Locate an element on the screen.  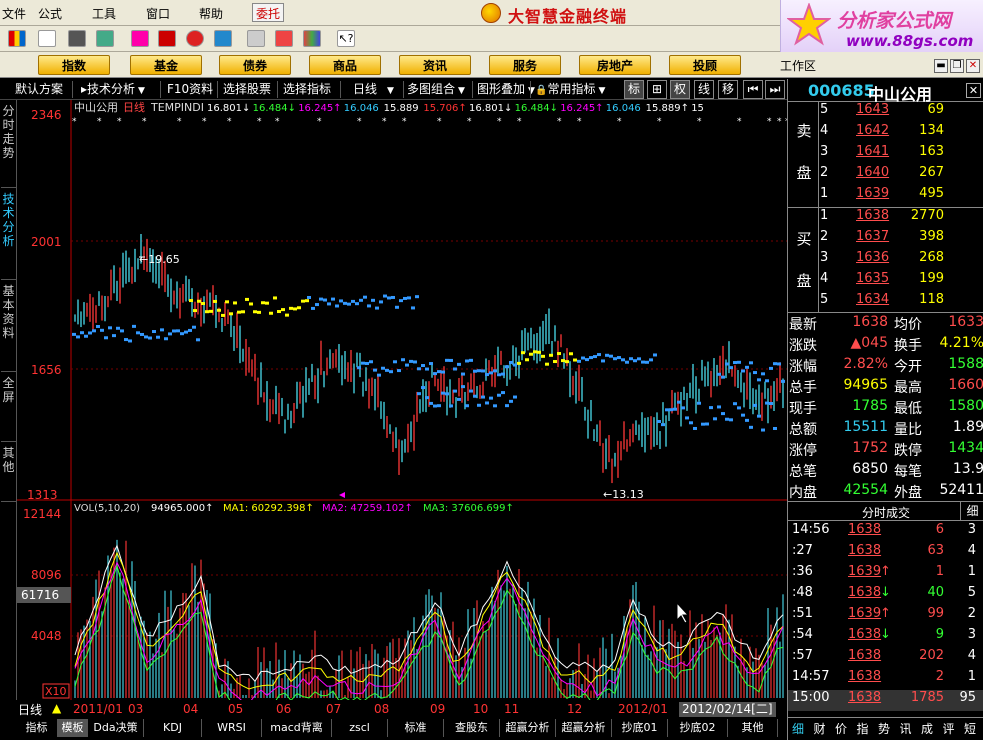
alert-icon is located at coordinates (105, 38).